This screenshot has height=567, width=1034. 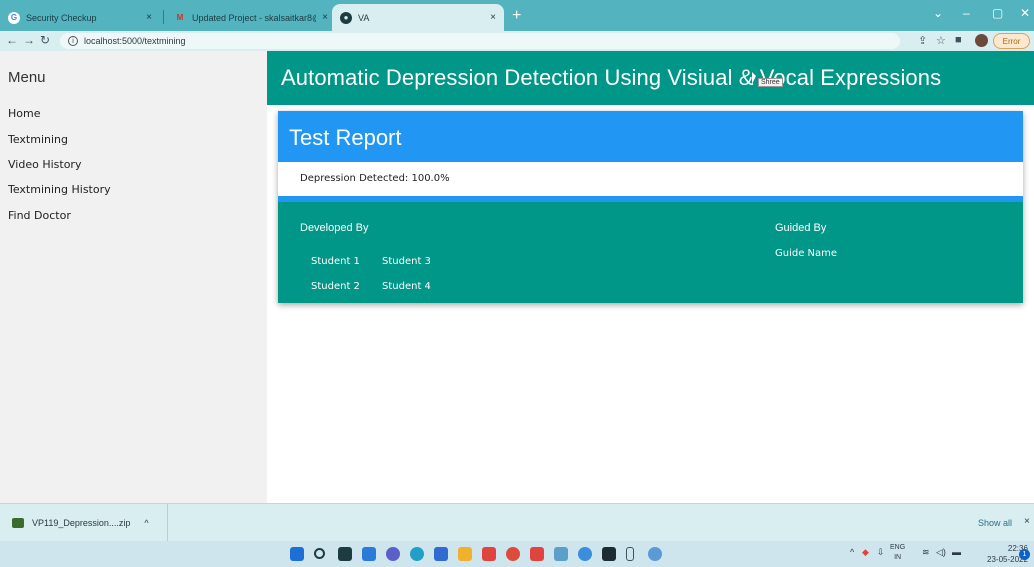 What do you see at coordinates (24, 113) in the screenshot?
I see `sidebar-item-home: Home` at bounding box center [24, 113].